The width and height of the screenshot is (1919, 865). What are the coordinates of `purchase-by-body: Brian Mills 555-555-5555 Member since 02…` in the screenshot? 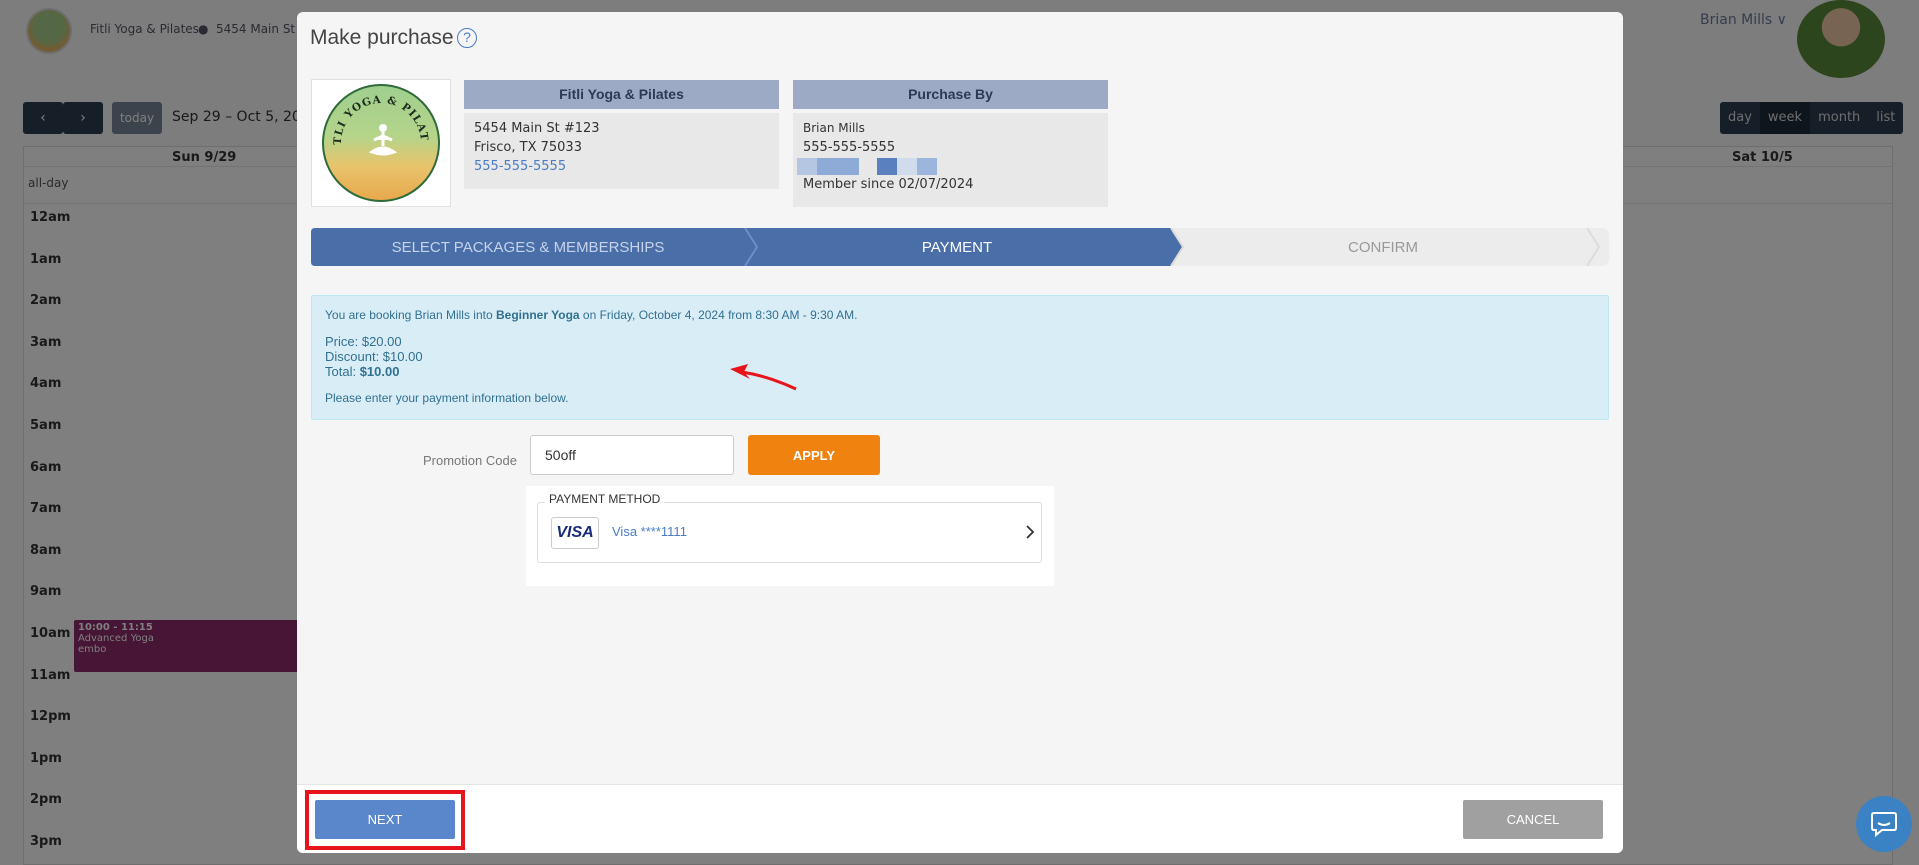 It's located at (950, 160).